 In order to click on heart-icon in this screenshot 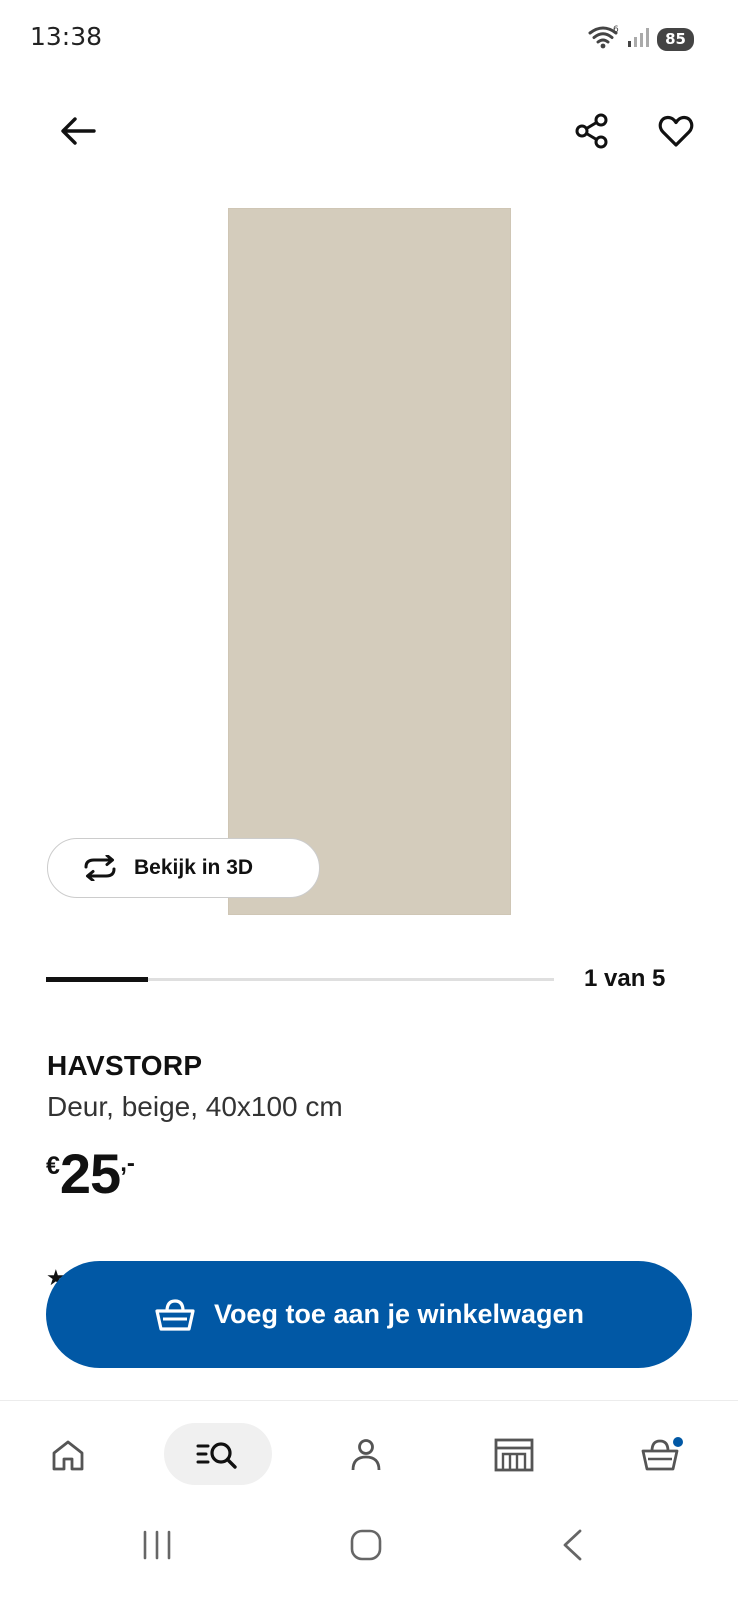, I will do `click(676, 131)`.